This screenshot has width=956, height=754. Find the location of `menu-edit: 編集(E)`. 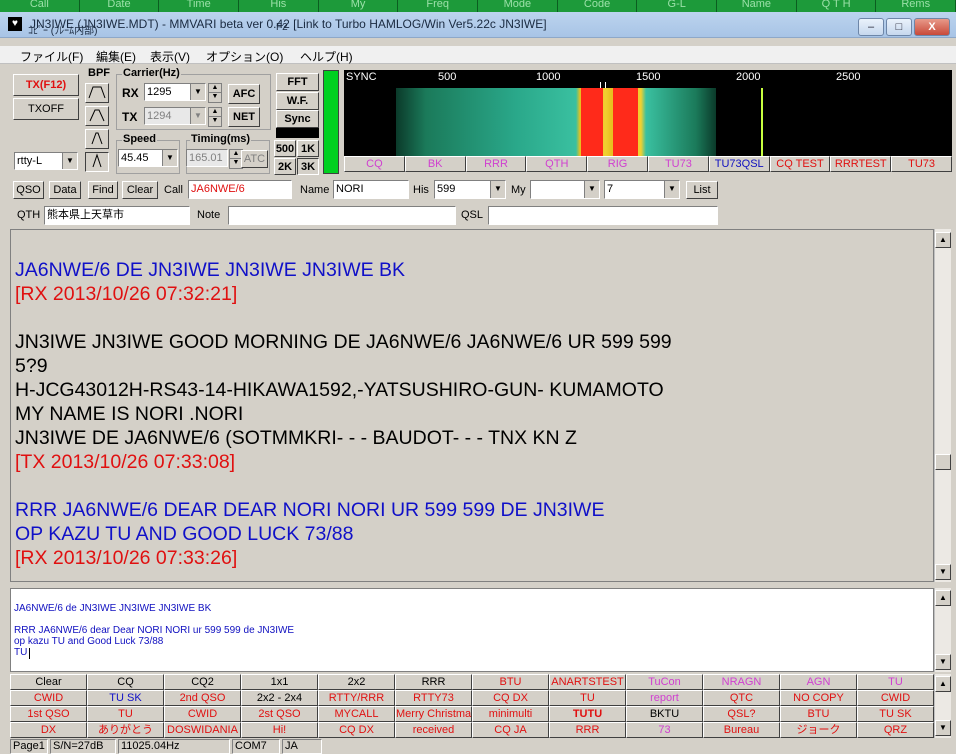

menu-edit: 編集(E) is located at coordinates (116, 56).